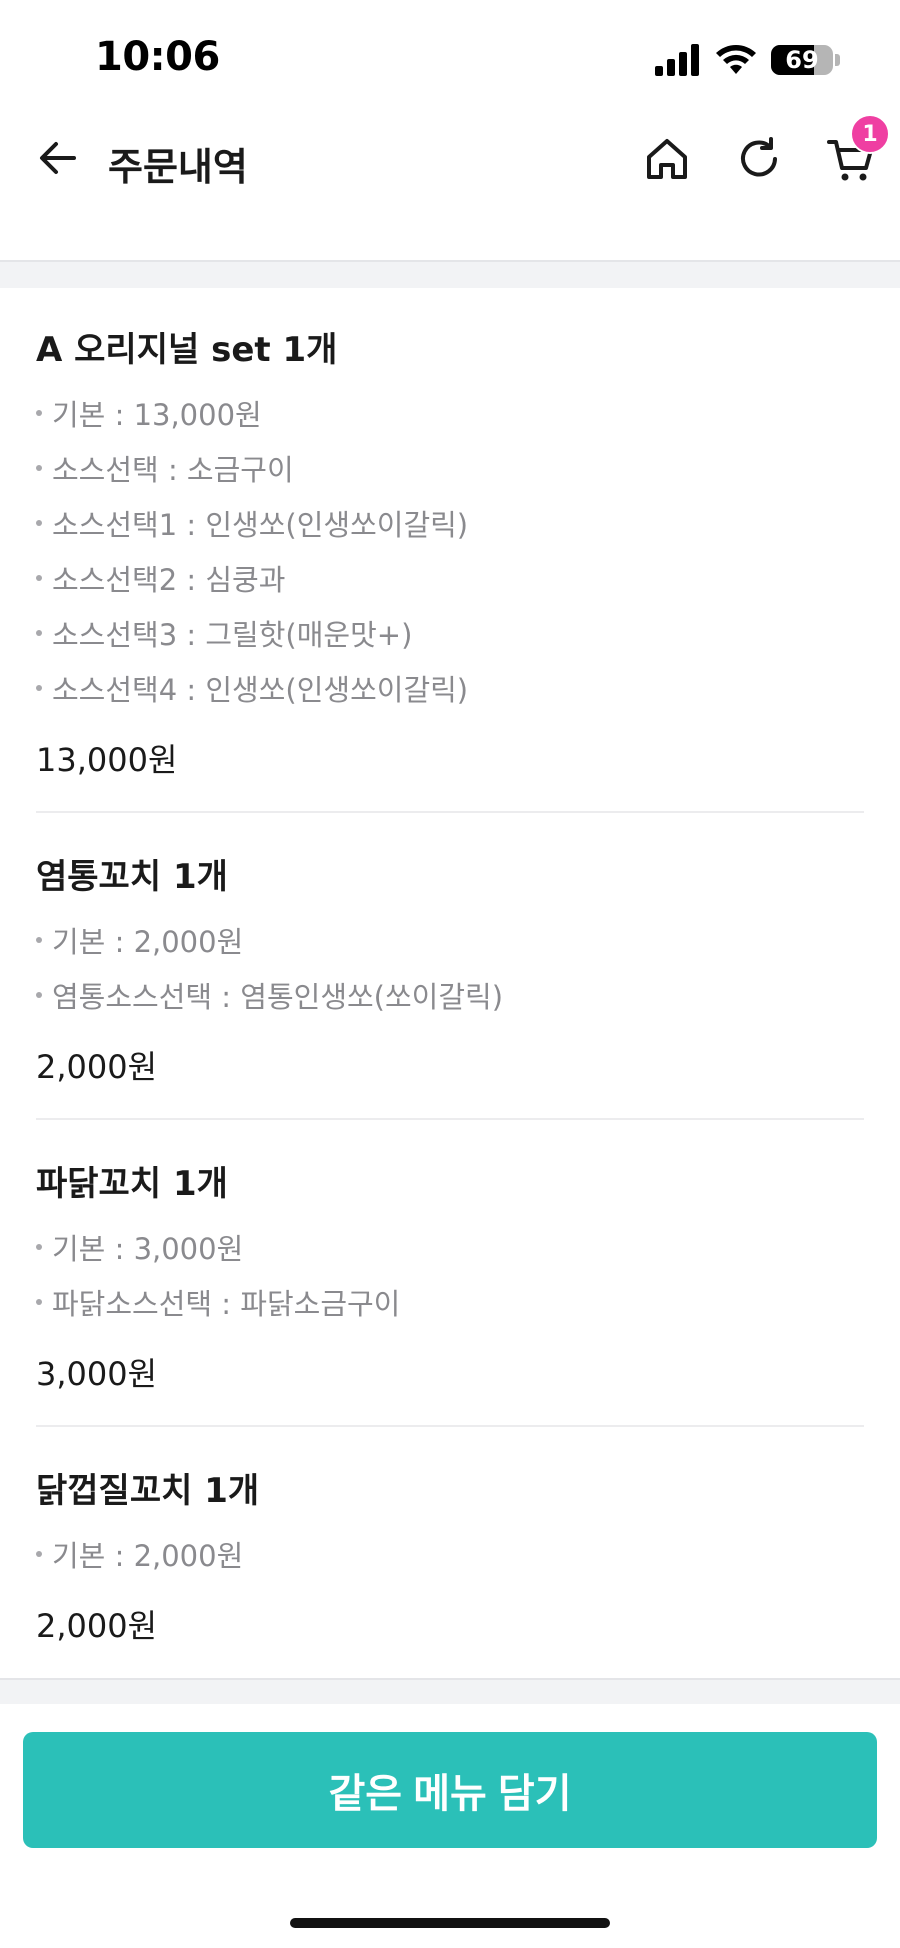 The height and width of the screenshot is (1948, 900). I want to click on option-row: 소스선택4 : 인생쏘(인생쏘이갈릭), so click(450, 687).